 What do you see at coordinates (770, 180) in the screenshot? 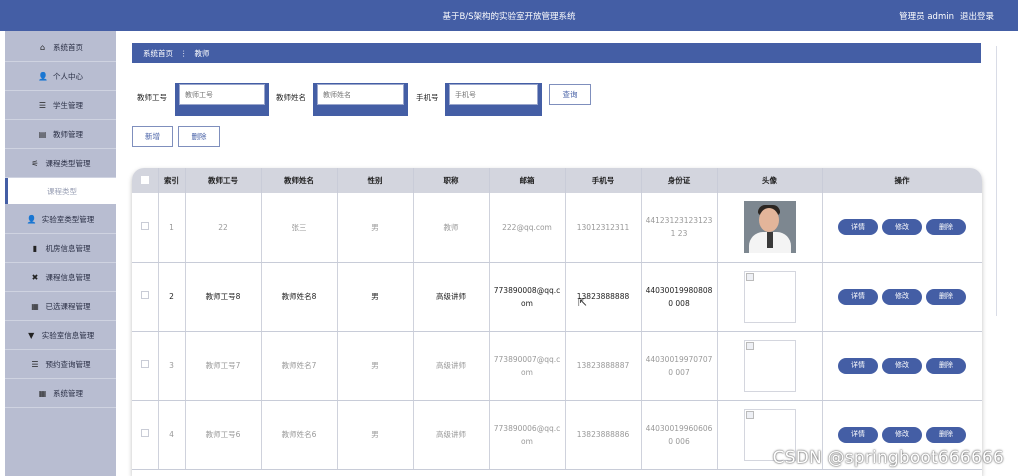
I see `header-avatar: 头像` at bounding box center [770, 180].